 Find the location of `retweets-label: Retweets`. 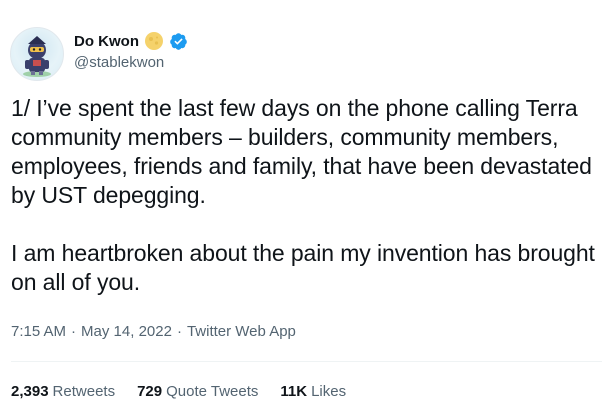

retweets-label: Retweets is located at coordinates (84, 391).